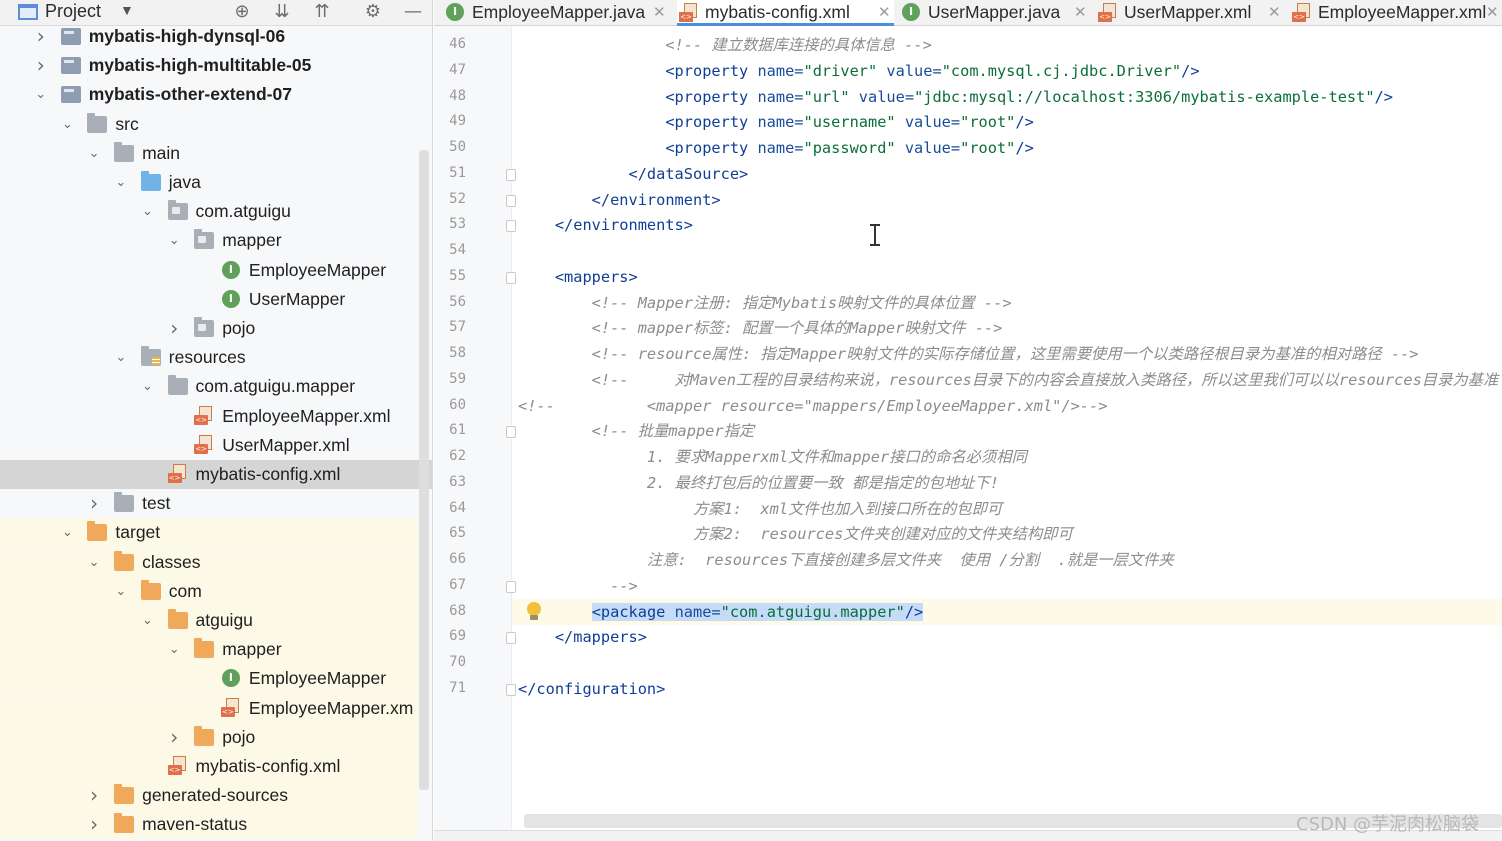 The width and height of the screenshot is (1502, 841). What do you see at coordinates (209, 503) in the screenshot?
I see `tree-node: › test` at bounding box center [209, 503].